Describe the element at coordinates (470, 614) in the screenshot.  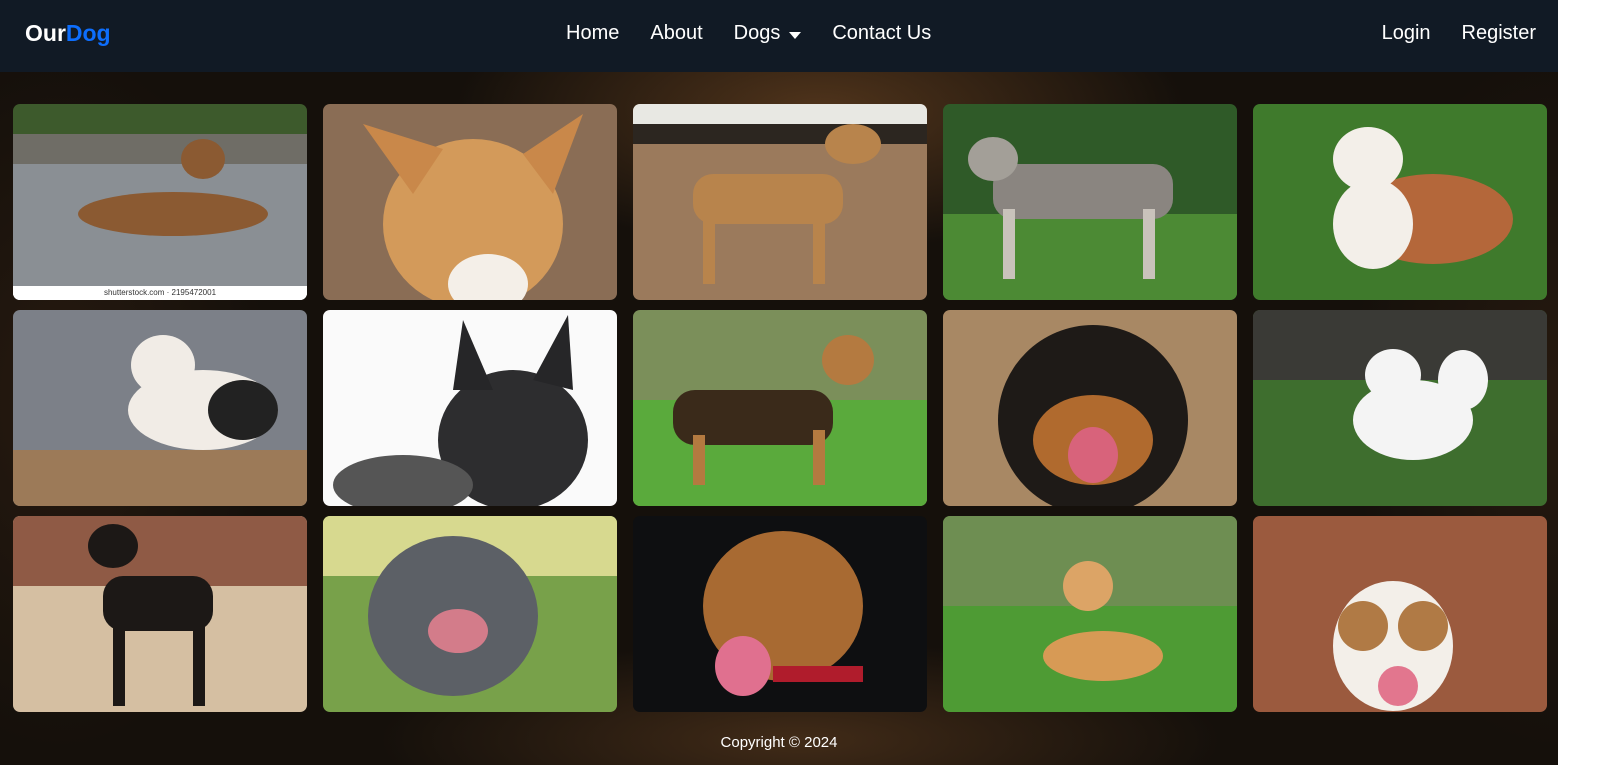
I see `dog-photo-grey-cane-corso` at that location.